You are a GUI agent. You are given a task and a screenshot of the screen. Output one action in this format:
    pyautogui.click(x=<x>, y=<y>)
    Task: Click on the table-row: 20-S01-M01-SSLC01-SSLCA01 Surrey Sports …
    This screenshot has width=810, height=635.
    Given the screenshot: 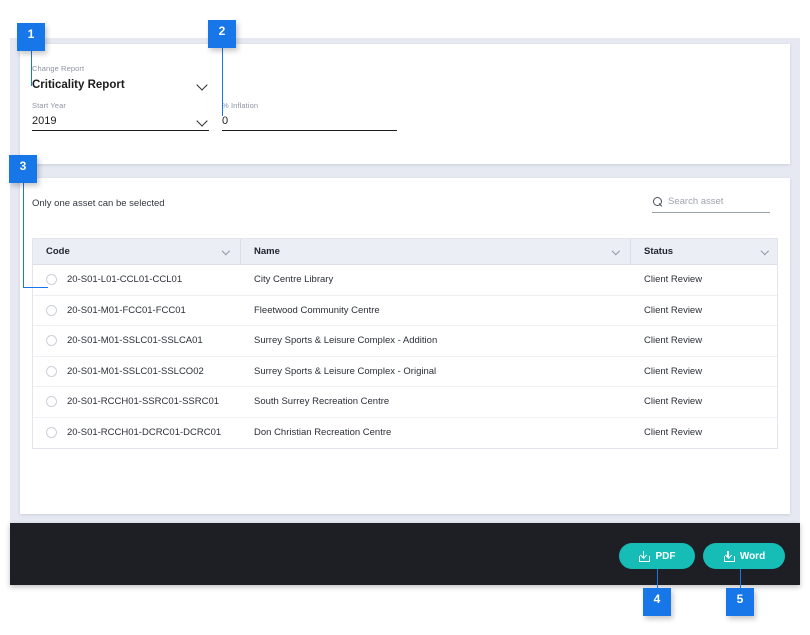 What is the action you would take?
    pyautogui.click(x=405, y=341)
    